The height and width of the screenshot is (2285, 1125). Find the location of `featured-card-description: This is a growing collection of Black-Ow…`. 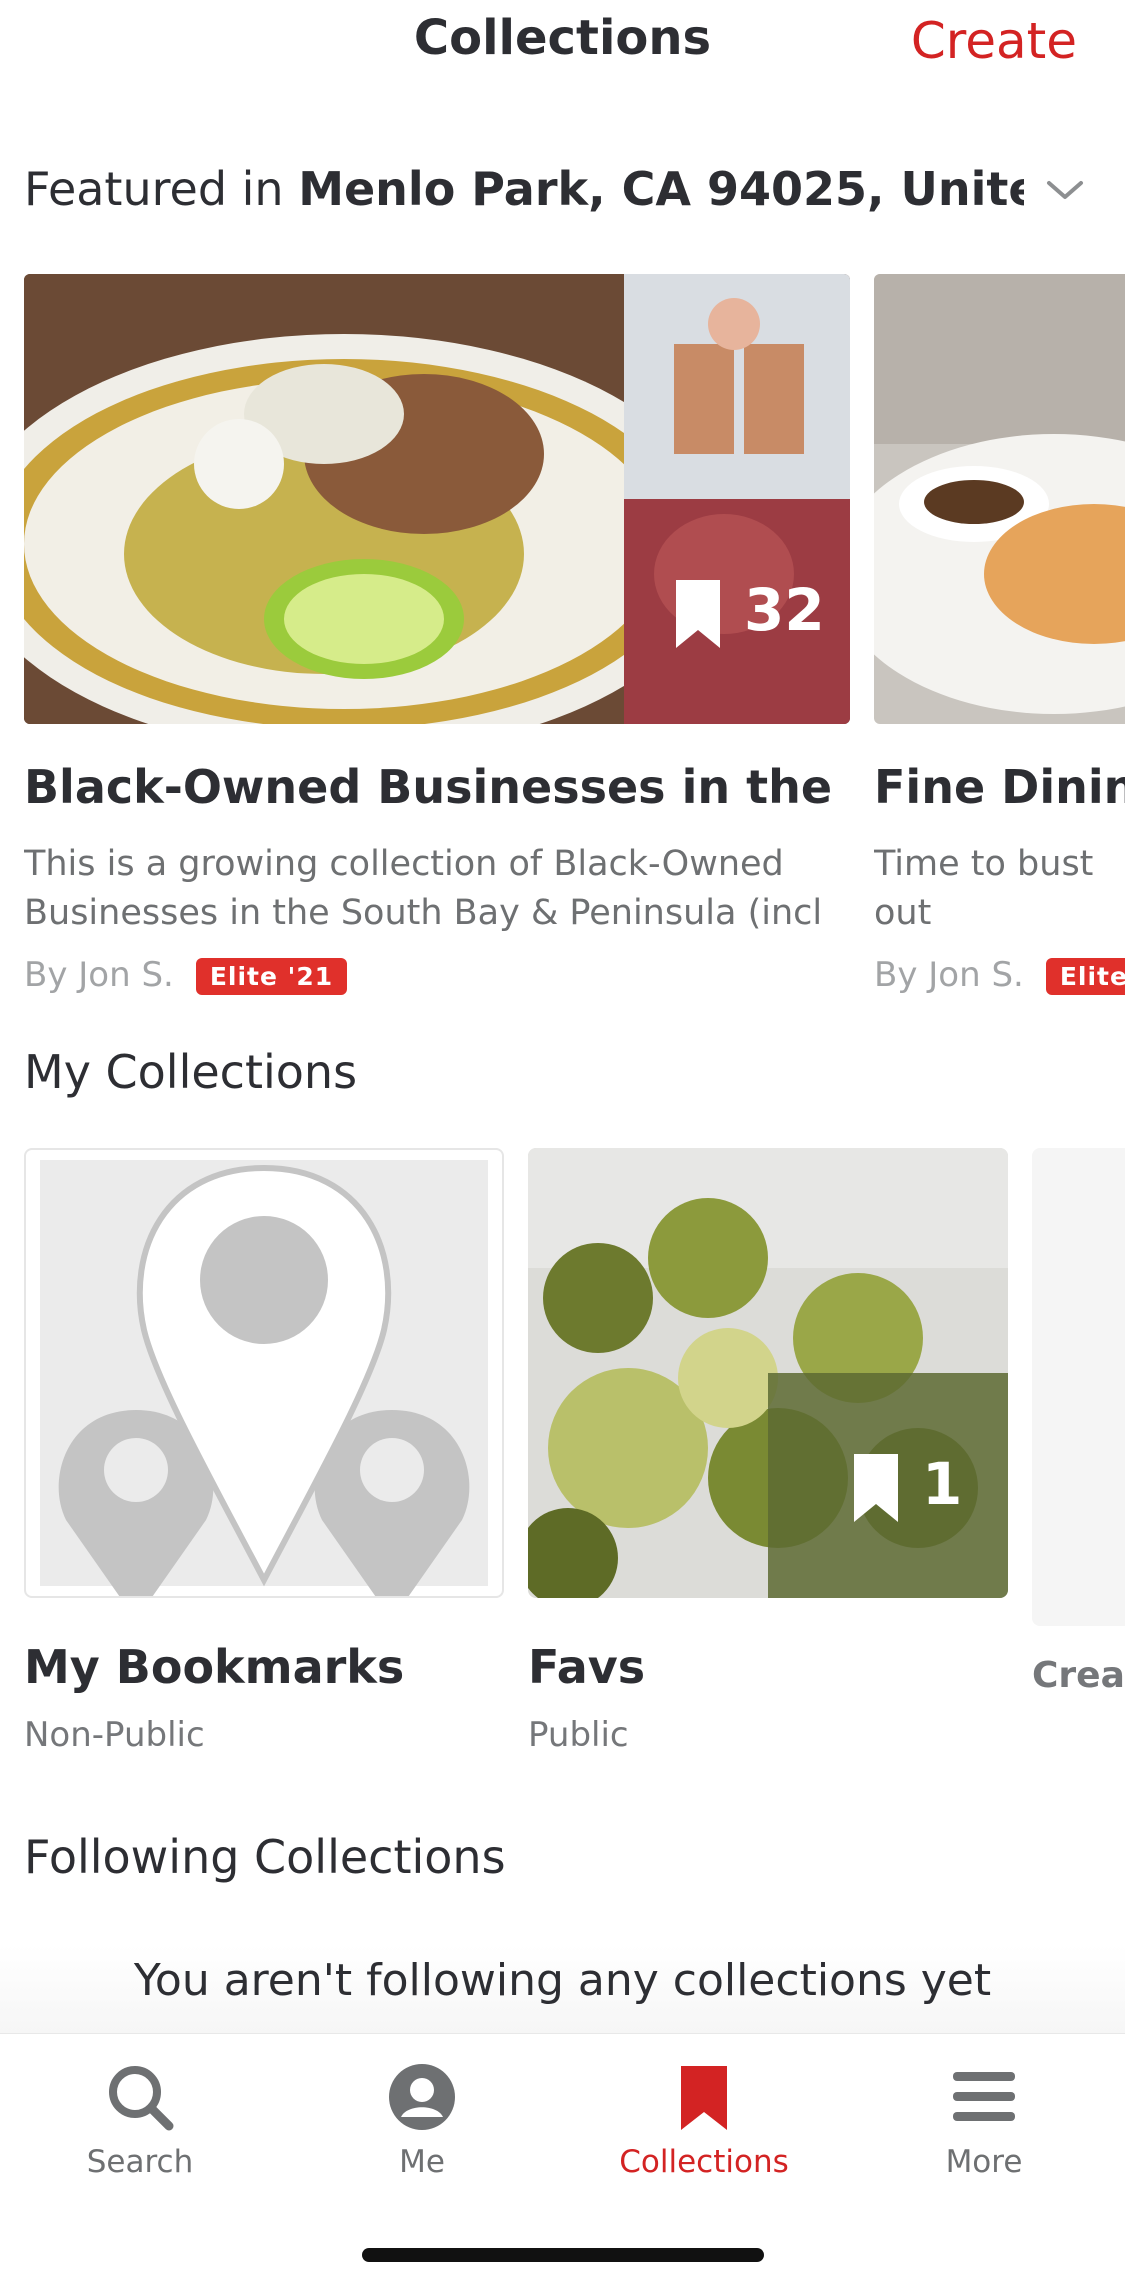

featured-card-description: This is a growing collection of Black-Ow… is located at coordinates (423, 888).